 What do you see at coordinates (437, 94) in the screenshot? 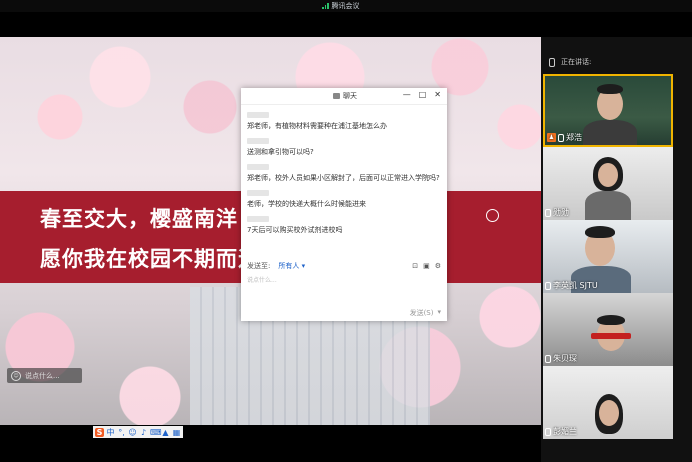
I see `close-icon: ✕` at bounding box center [437, 94].